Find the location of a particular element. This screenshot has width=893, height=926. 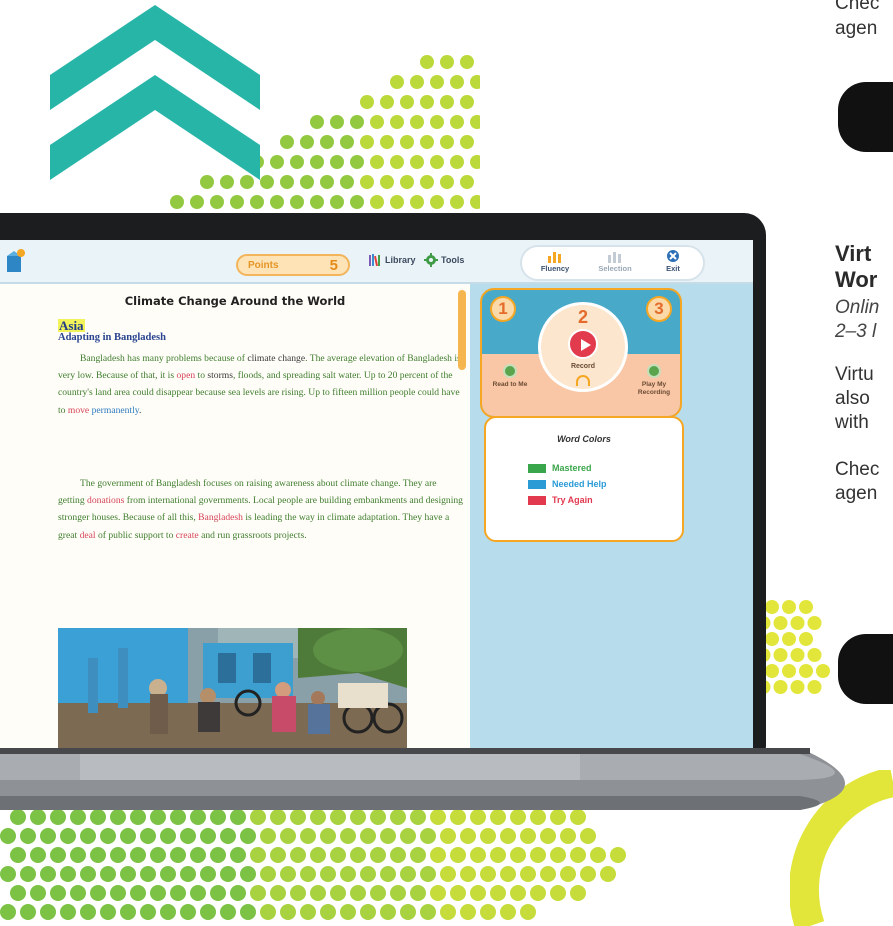

word-run: and run grassroots projects. is located at coordinates (252, 535).